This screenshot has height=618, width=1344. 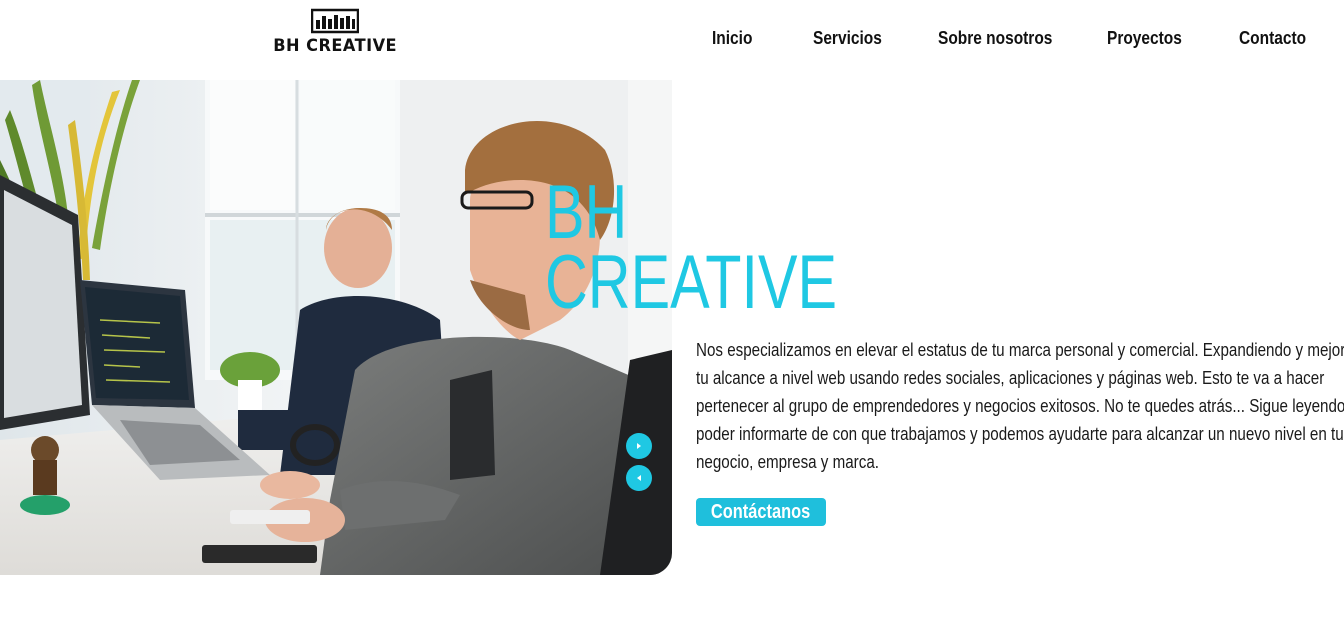 I want to click on nav-item-inicio: Inicio, so click(x=732, y=38).